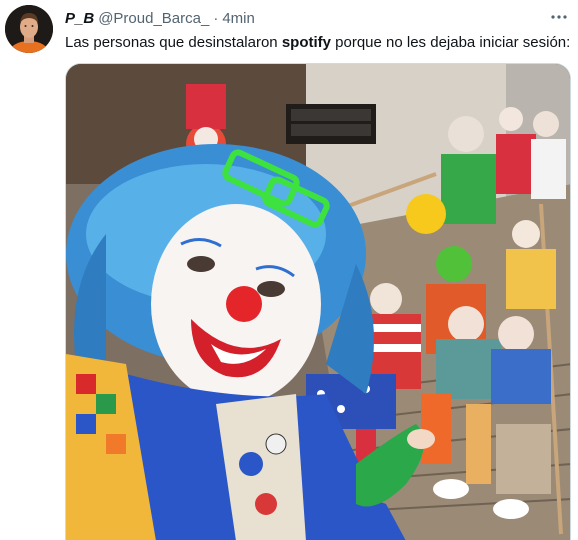 The width and height of the screenshot is (578, 540). Describe the element at coordinates (306, 42) in the screenshot. I see `tweet-text-bold: spotify` at that location.